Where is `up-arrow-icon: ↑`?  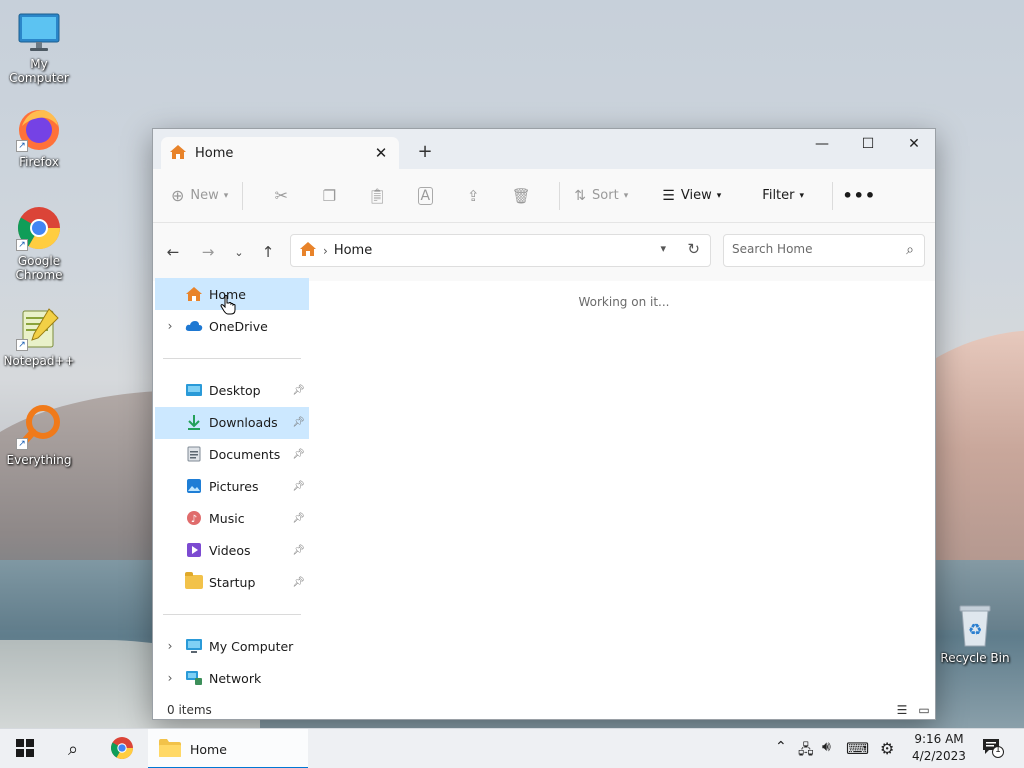
up-arrow-icon: ↑ is located at coordinates (268, 252).